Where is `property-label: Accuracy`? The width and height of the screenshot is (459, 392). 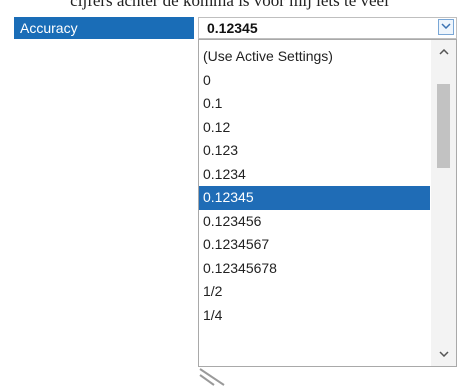
property-label: Accuracy is located at coordinates (104, 28).